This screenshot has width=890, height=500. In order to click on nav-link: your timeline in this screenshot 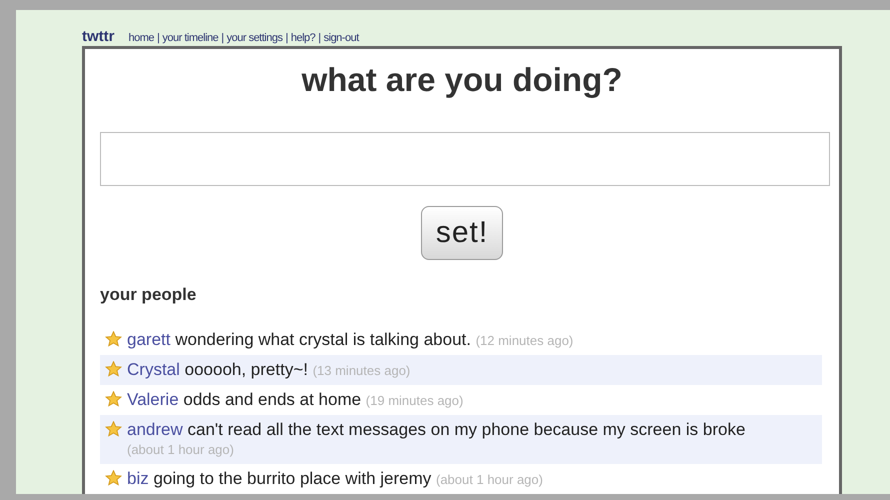, I will do `click(190, 38)`.